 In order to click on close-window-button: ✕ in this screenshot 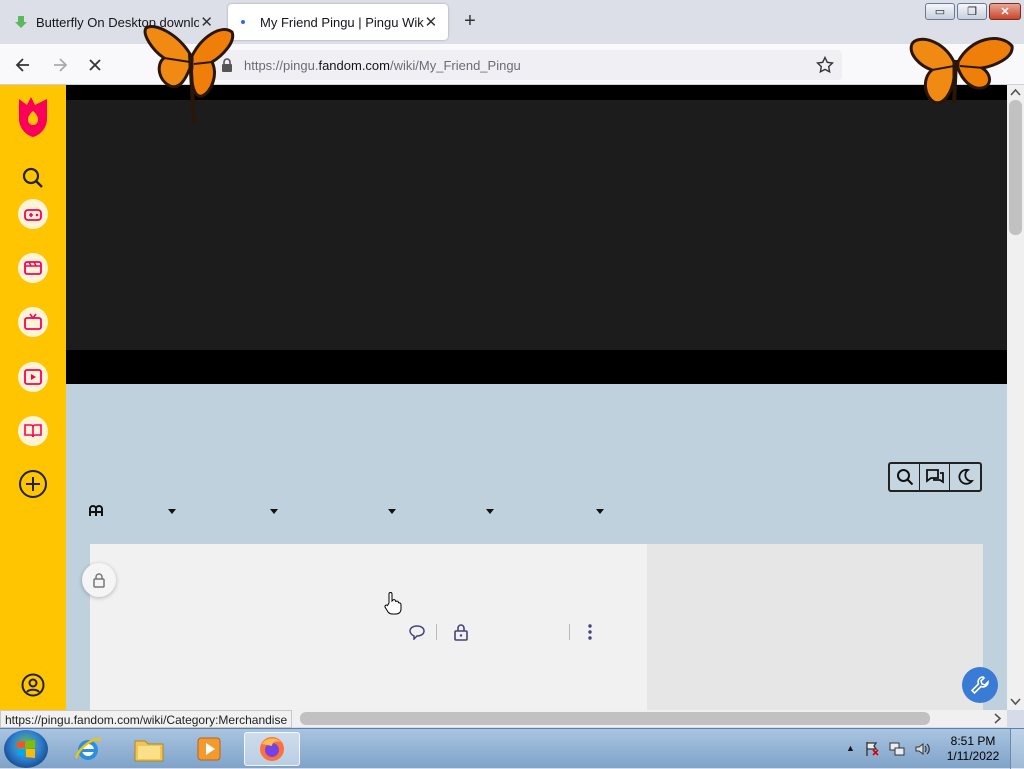, I will do `click(1005, 11)`.